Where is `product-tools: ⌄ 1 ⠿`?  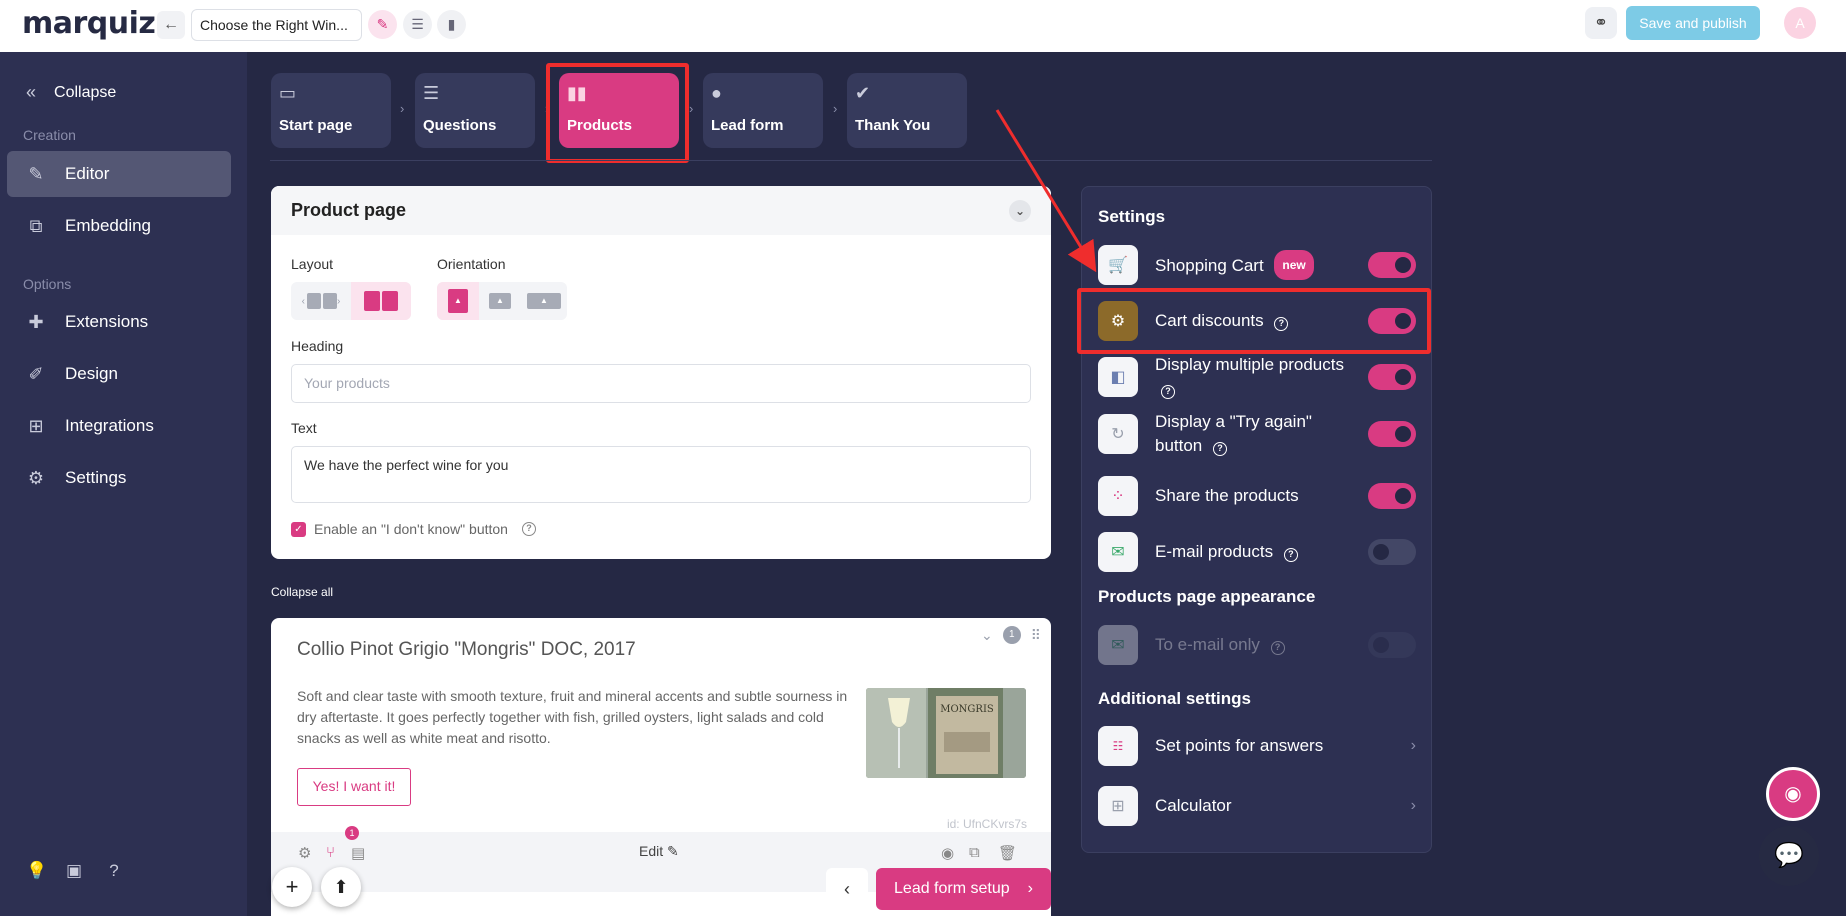 product-tools: ⌄ 1 ⠿ is located at coordinates (1011, 635).